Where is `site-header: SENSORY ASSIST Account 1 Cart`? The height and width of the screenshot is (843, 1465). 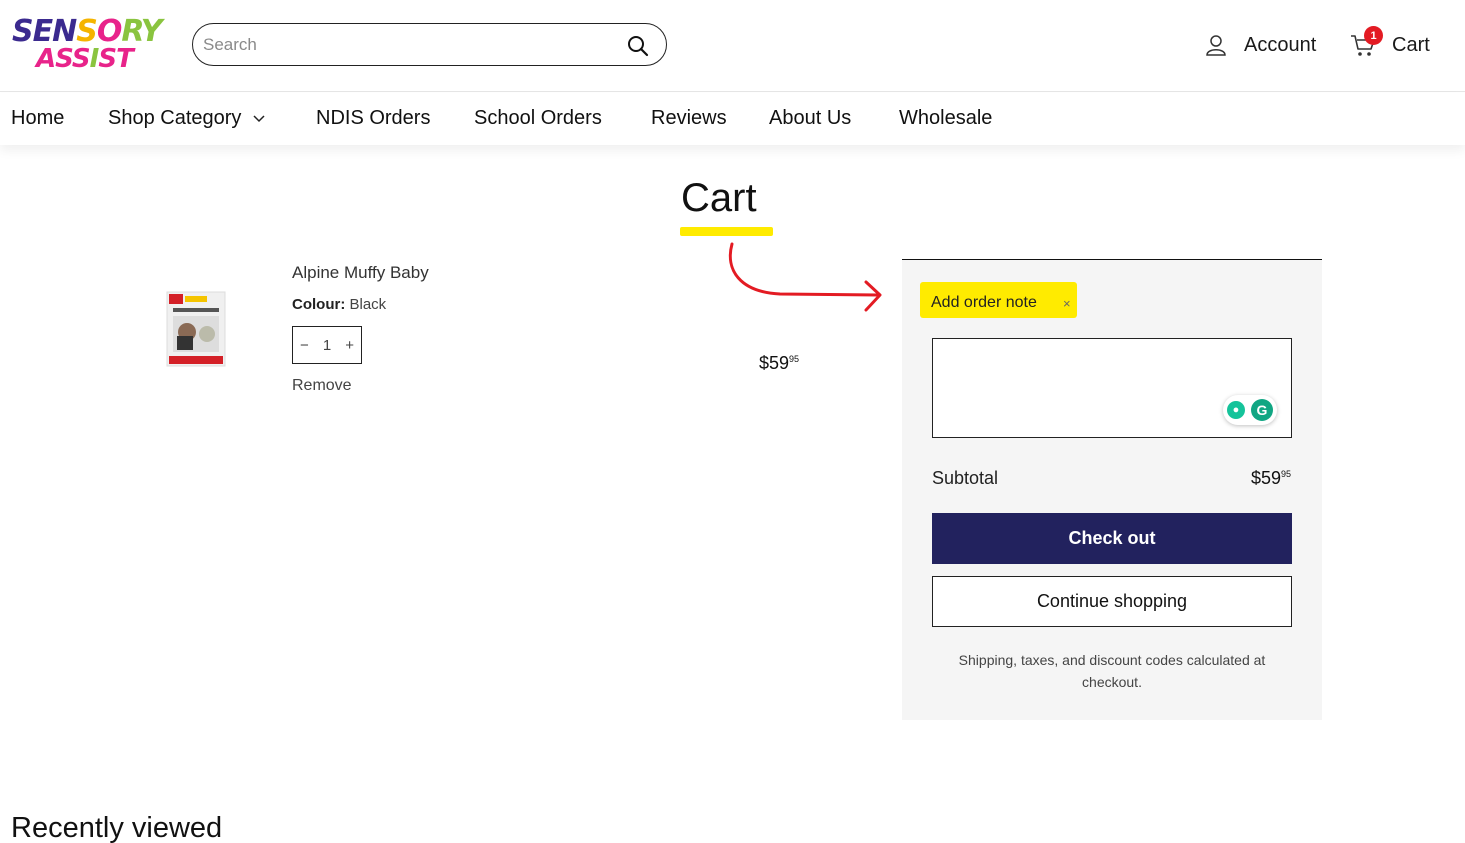
site-header: SENSORY ASSIST Account 1 Cart is located at coordinates (732, 46).